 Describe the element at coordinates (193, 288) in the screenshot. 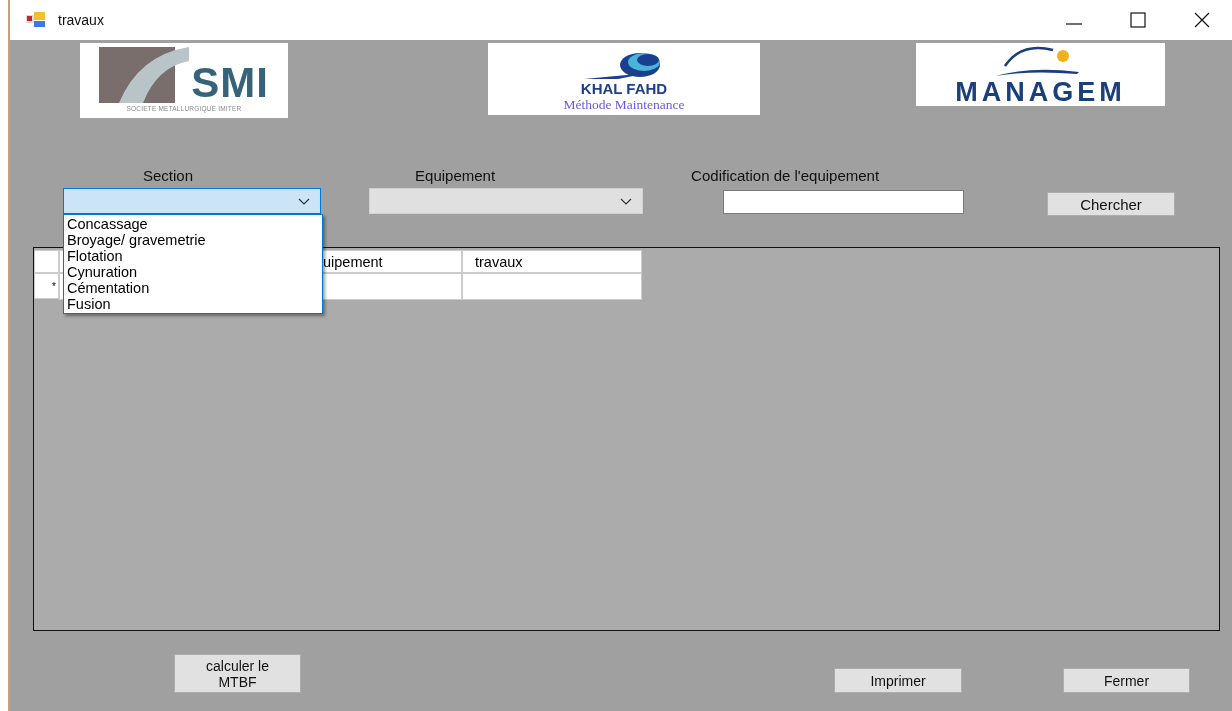

I see `dropdown-option: Cémentation` at that location.